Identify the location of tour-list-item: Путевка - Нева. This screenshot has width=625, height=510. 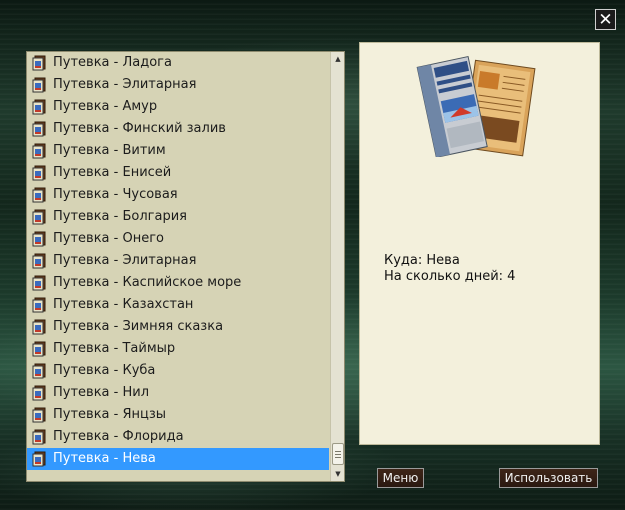
(178, 459).